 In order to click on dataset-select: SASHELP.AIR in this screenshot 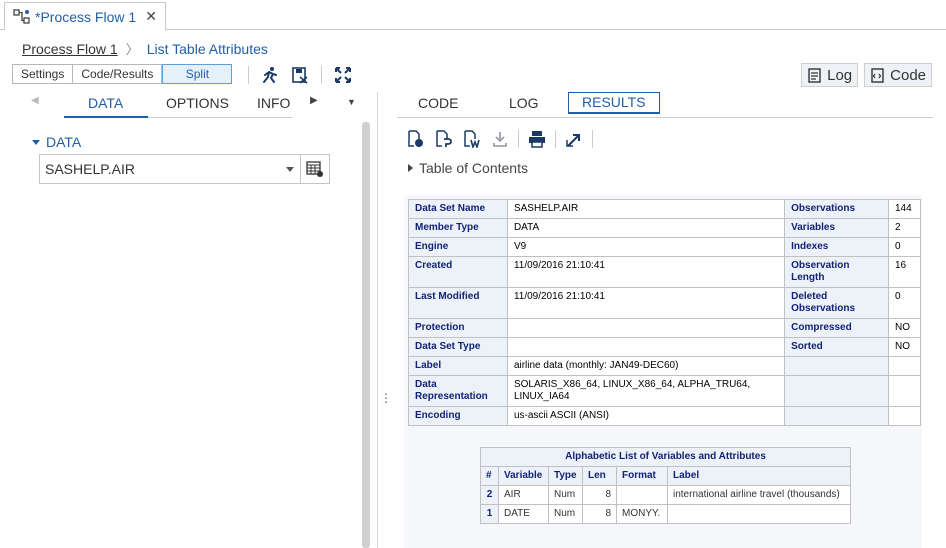, I will do `click(170, 169)`.